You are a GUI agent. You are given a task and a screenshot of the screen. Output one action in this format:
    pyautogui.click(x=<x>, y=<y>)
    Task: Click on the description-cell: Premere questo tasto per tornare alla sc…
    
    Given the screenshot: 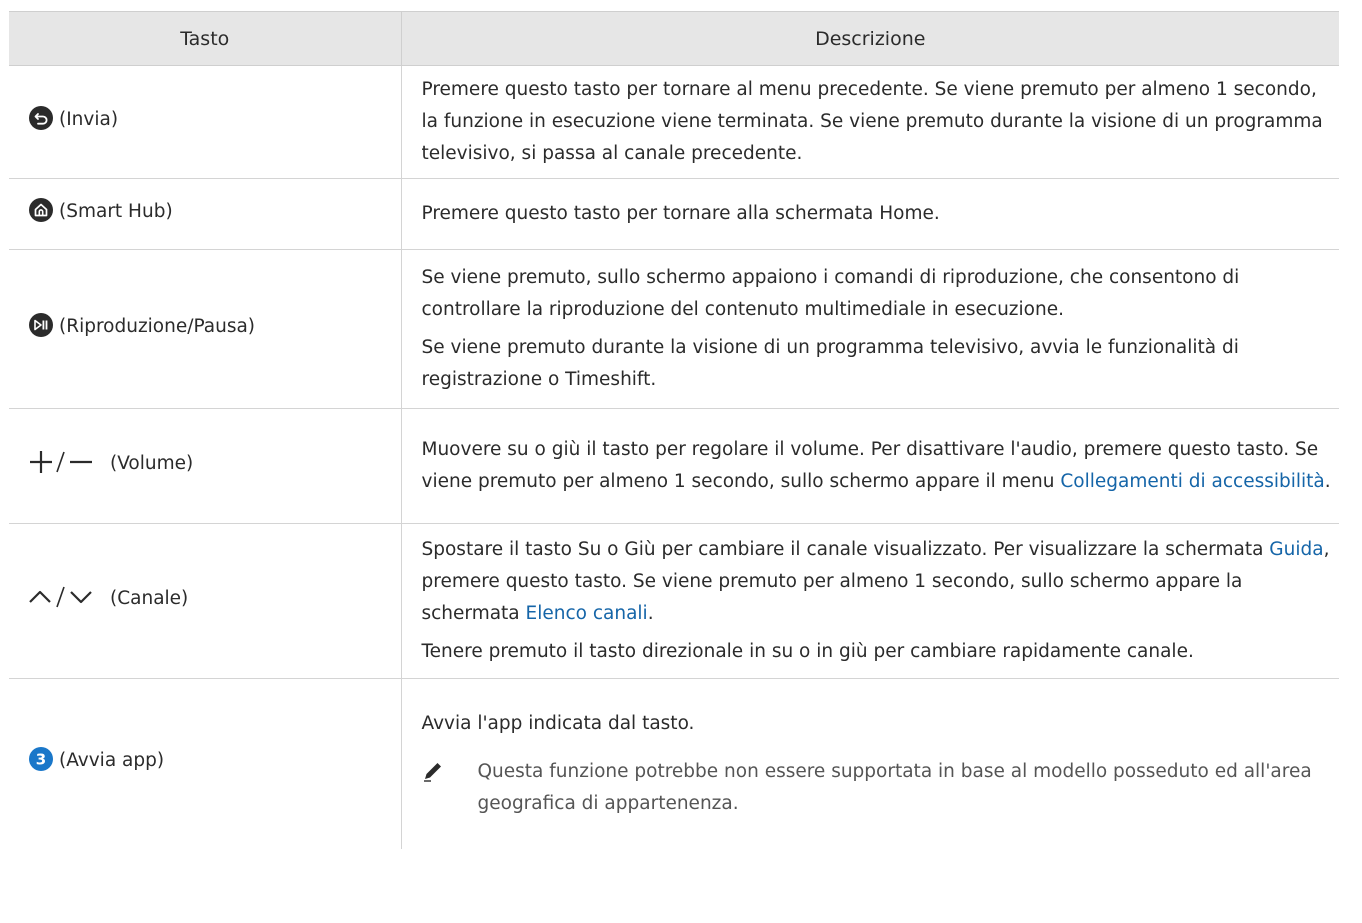 What is the action you would take?
    pyautogui.click(x=869, y=214)
    